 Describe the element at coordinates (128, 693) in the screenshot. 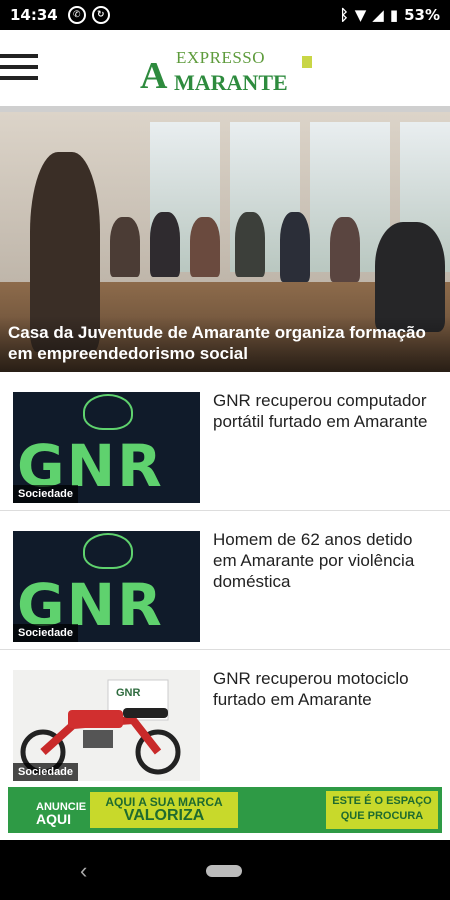

I see `thumbnail-gnr-sign: GNR` at that location.